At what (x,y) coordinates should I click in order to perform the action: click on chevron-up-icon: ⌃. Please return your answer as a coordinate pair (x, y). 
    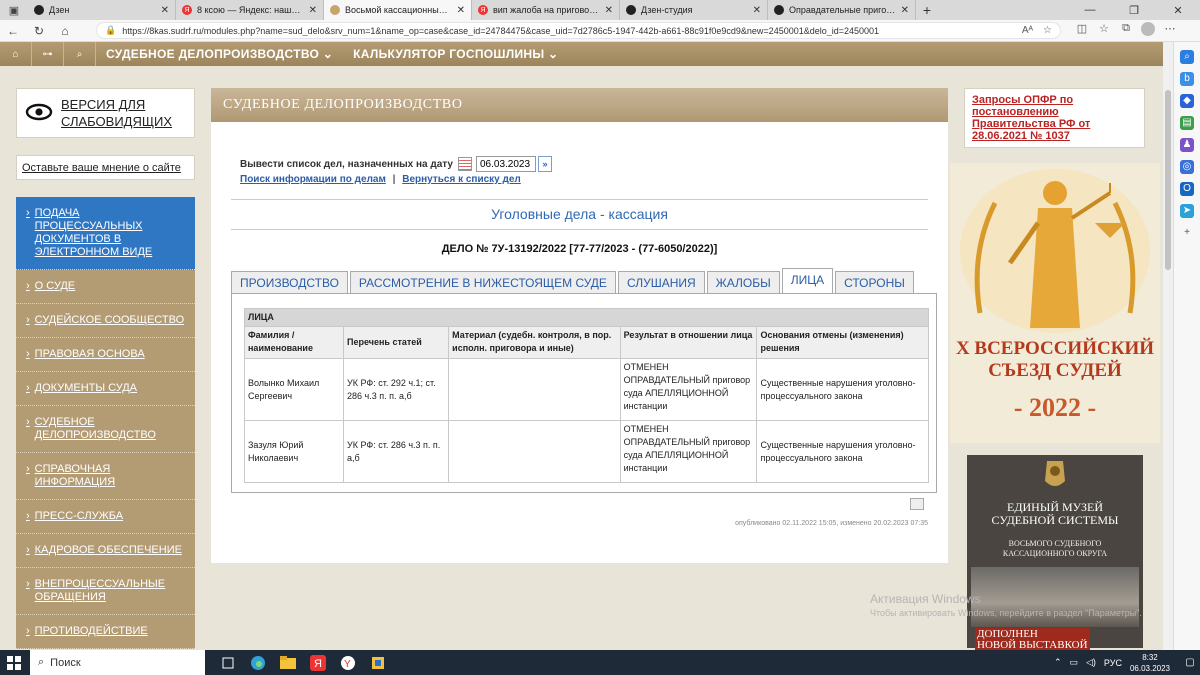
    Looking at the image, I should click on (1058, 662).